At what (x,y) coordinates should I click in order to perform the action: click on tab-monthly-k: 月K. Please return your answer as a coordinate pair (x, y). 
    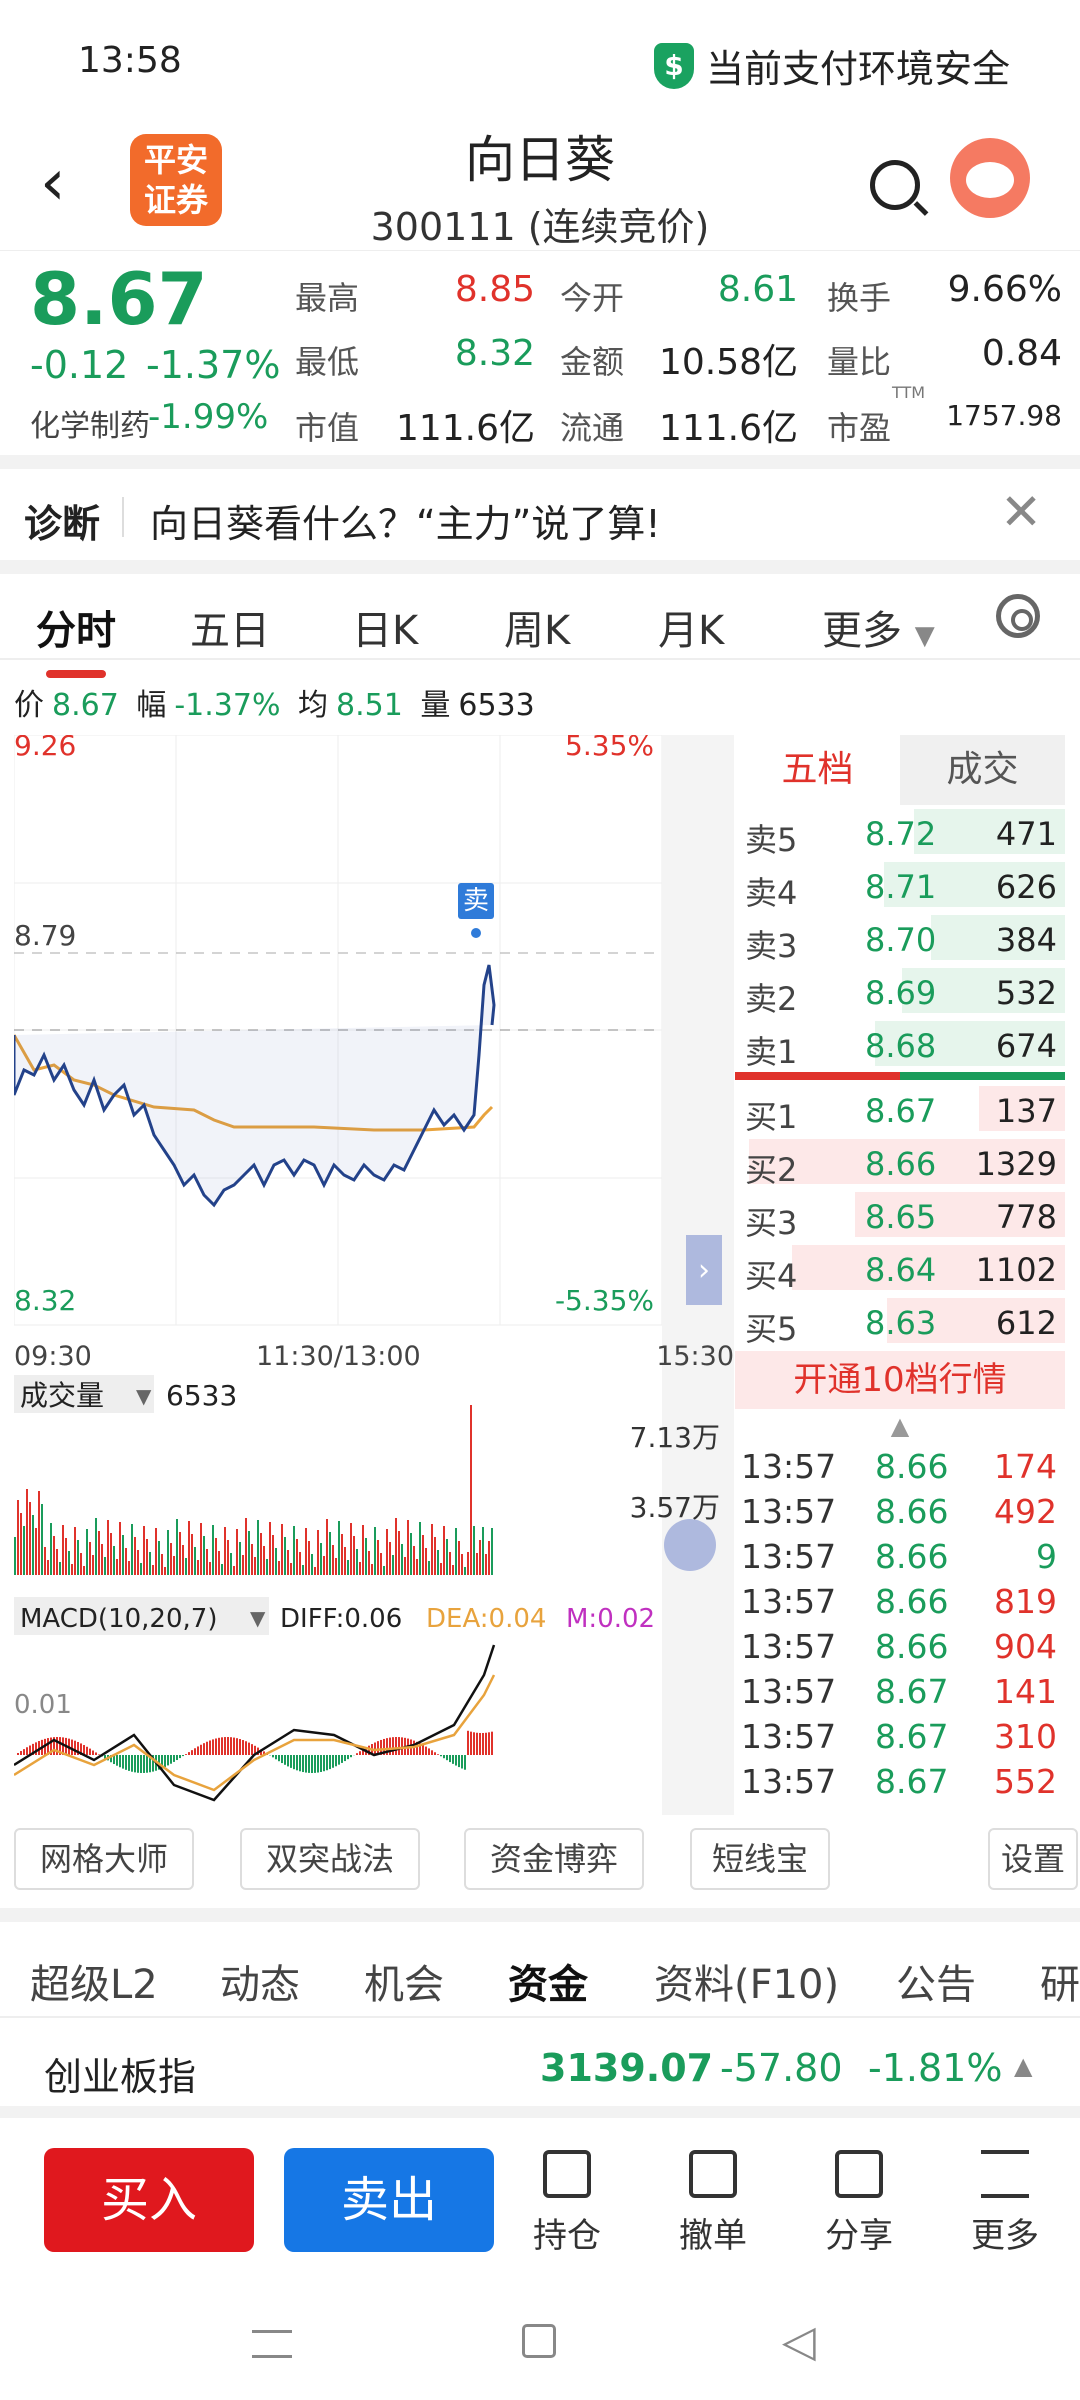
    Looking at the image, I should click on (691, 627).